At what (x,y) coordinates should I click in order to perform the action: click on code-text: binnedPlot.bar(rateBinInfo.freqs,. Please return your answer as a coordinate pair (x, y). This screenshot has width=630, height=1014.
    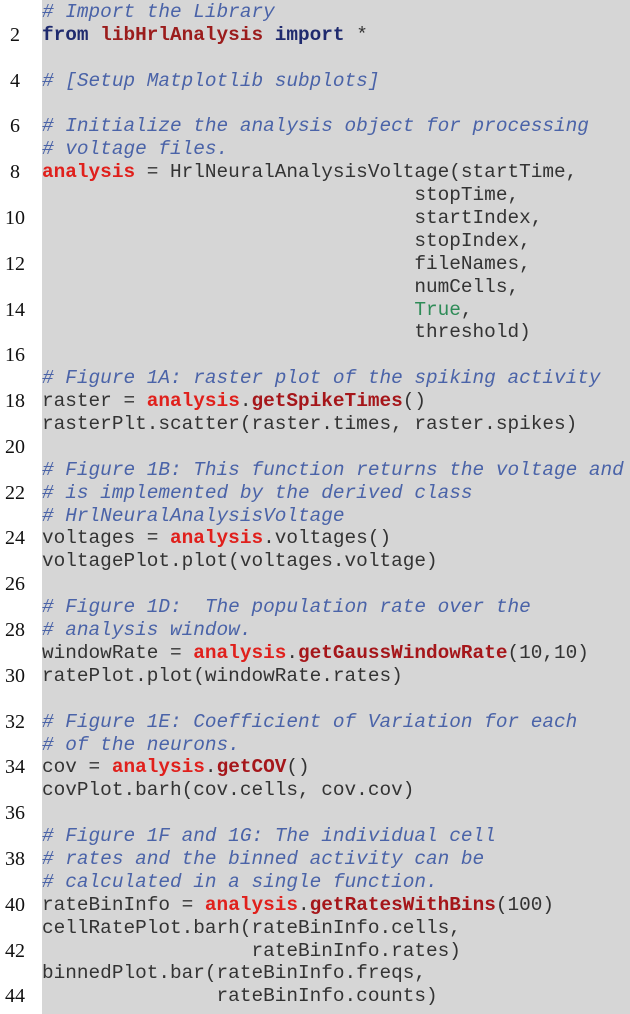
    Looking at the image, I should click on (234, 973).